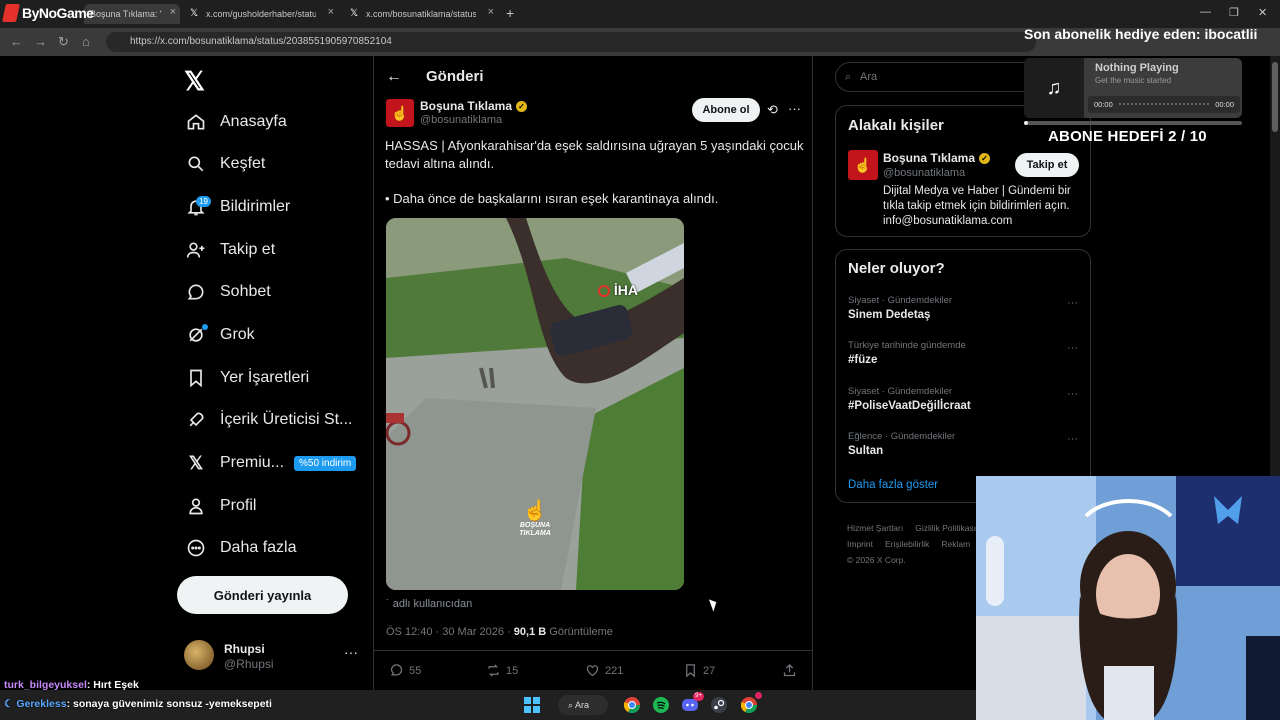 The height and width of the screenshot is (720, 1280). What do you see at coordinates (772, 110) in the screenshot?
I see `grok-icon: ⟲` at bounding box center [772, 110].